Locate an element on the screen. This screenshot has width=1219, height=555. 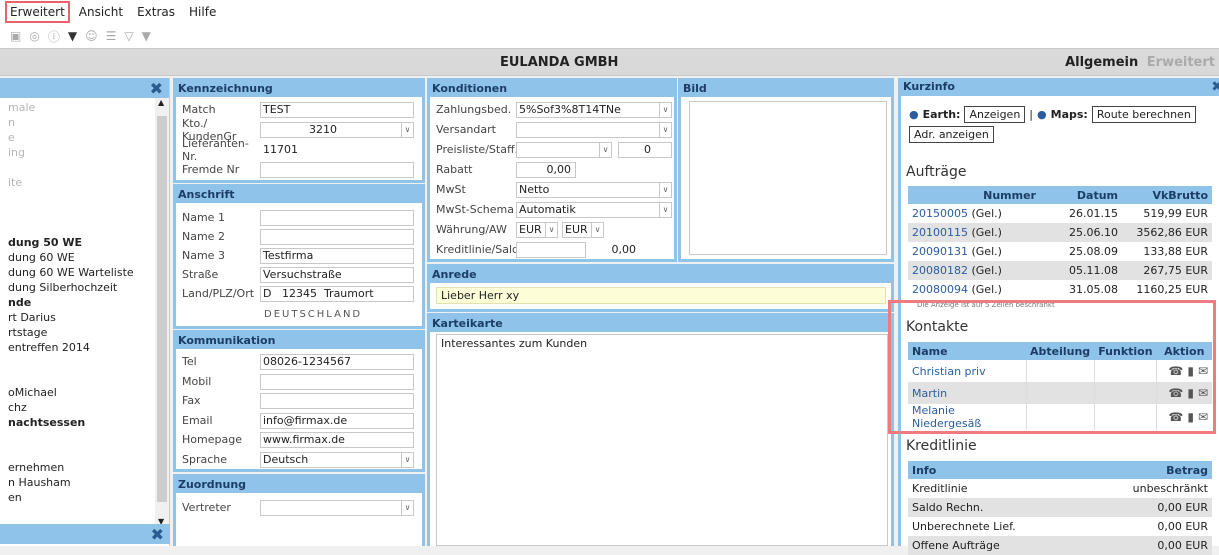
earth-anzeigen-button: Anzeigen is located at coordinates (995, 114).